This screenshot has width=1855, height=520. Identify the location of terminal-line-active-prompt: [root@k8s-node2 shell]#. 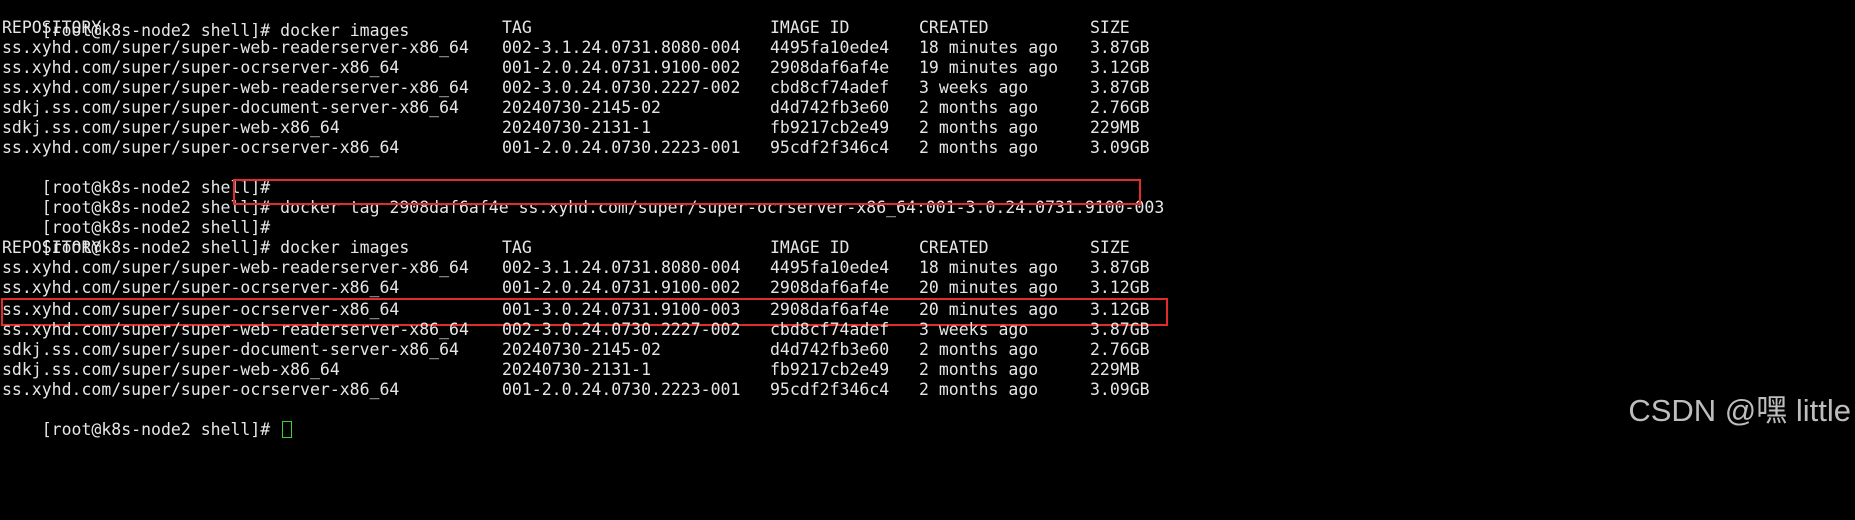
(147, 419).